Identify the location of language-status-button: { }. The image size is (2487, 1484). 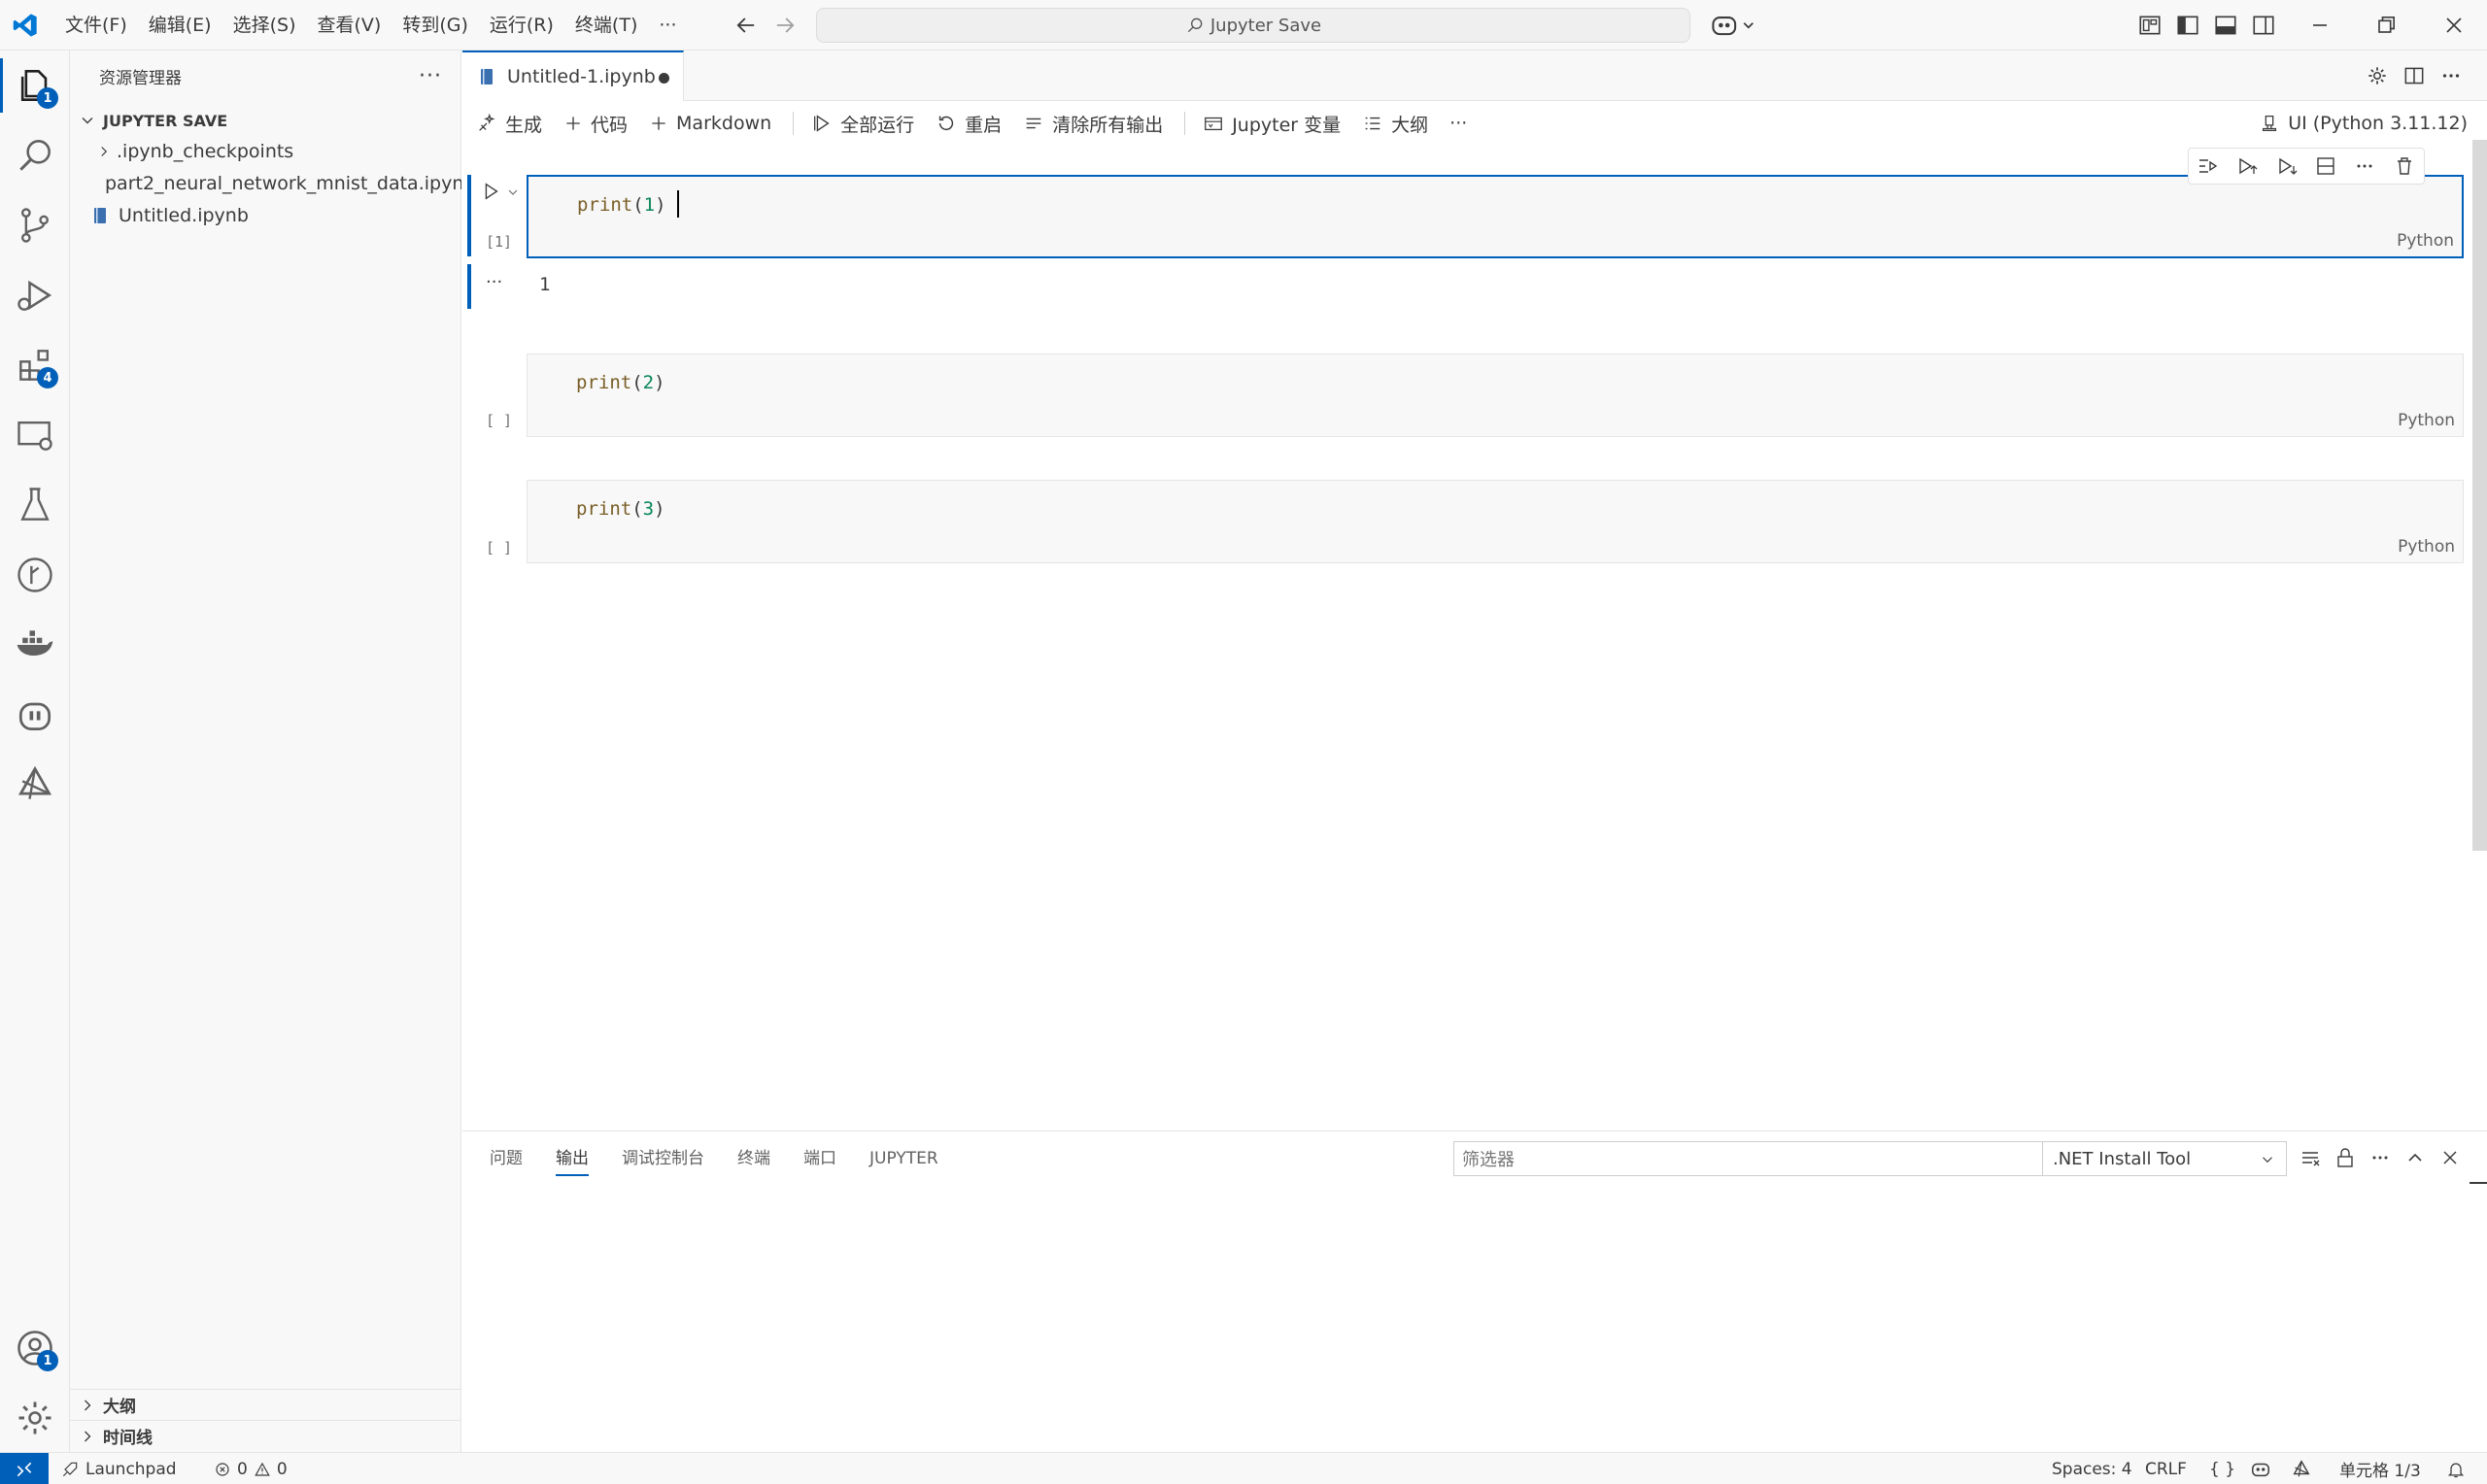
(2222, 1468).